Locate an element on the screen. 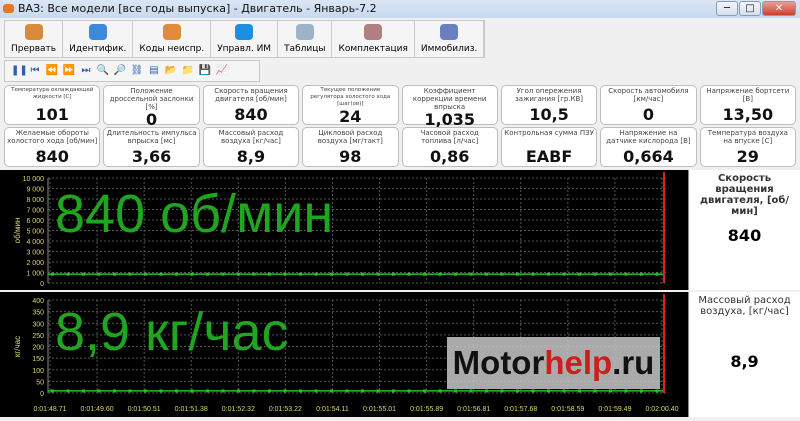 This screenshot has height=421, width=800. first-icon: ⏮ is located at coordinates (35, 71).